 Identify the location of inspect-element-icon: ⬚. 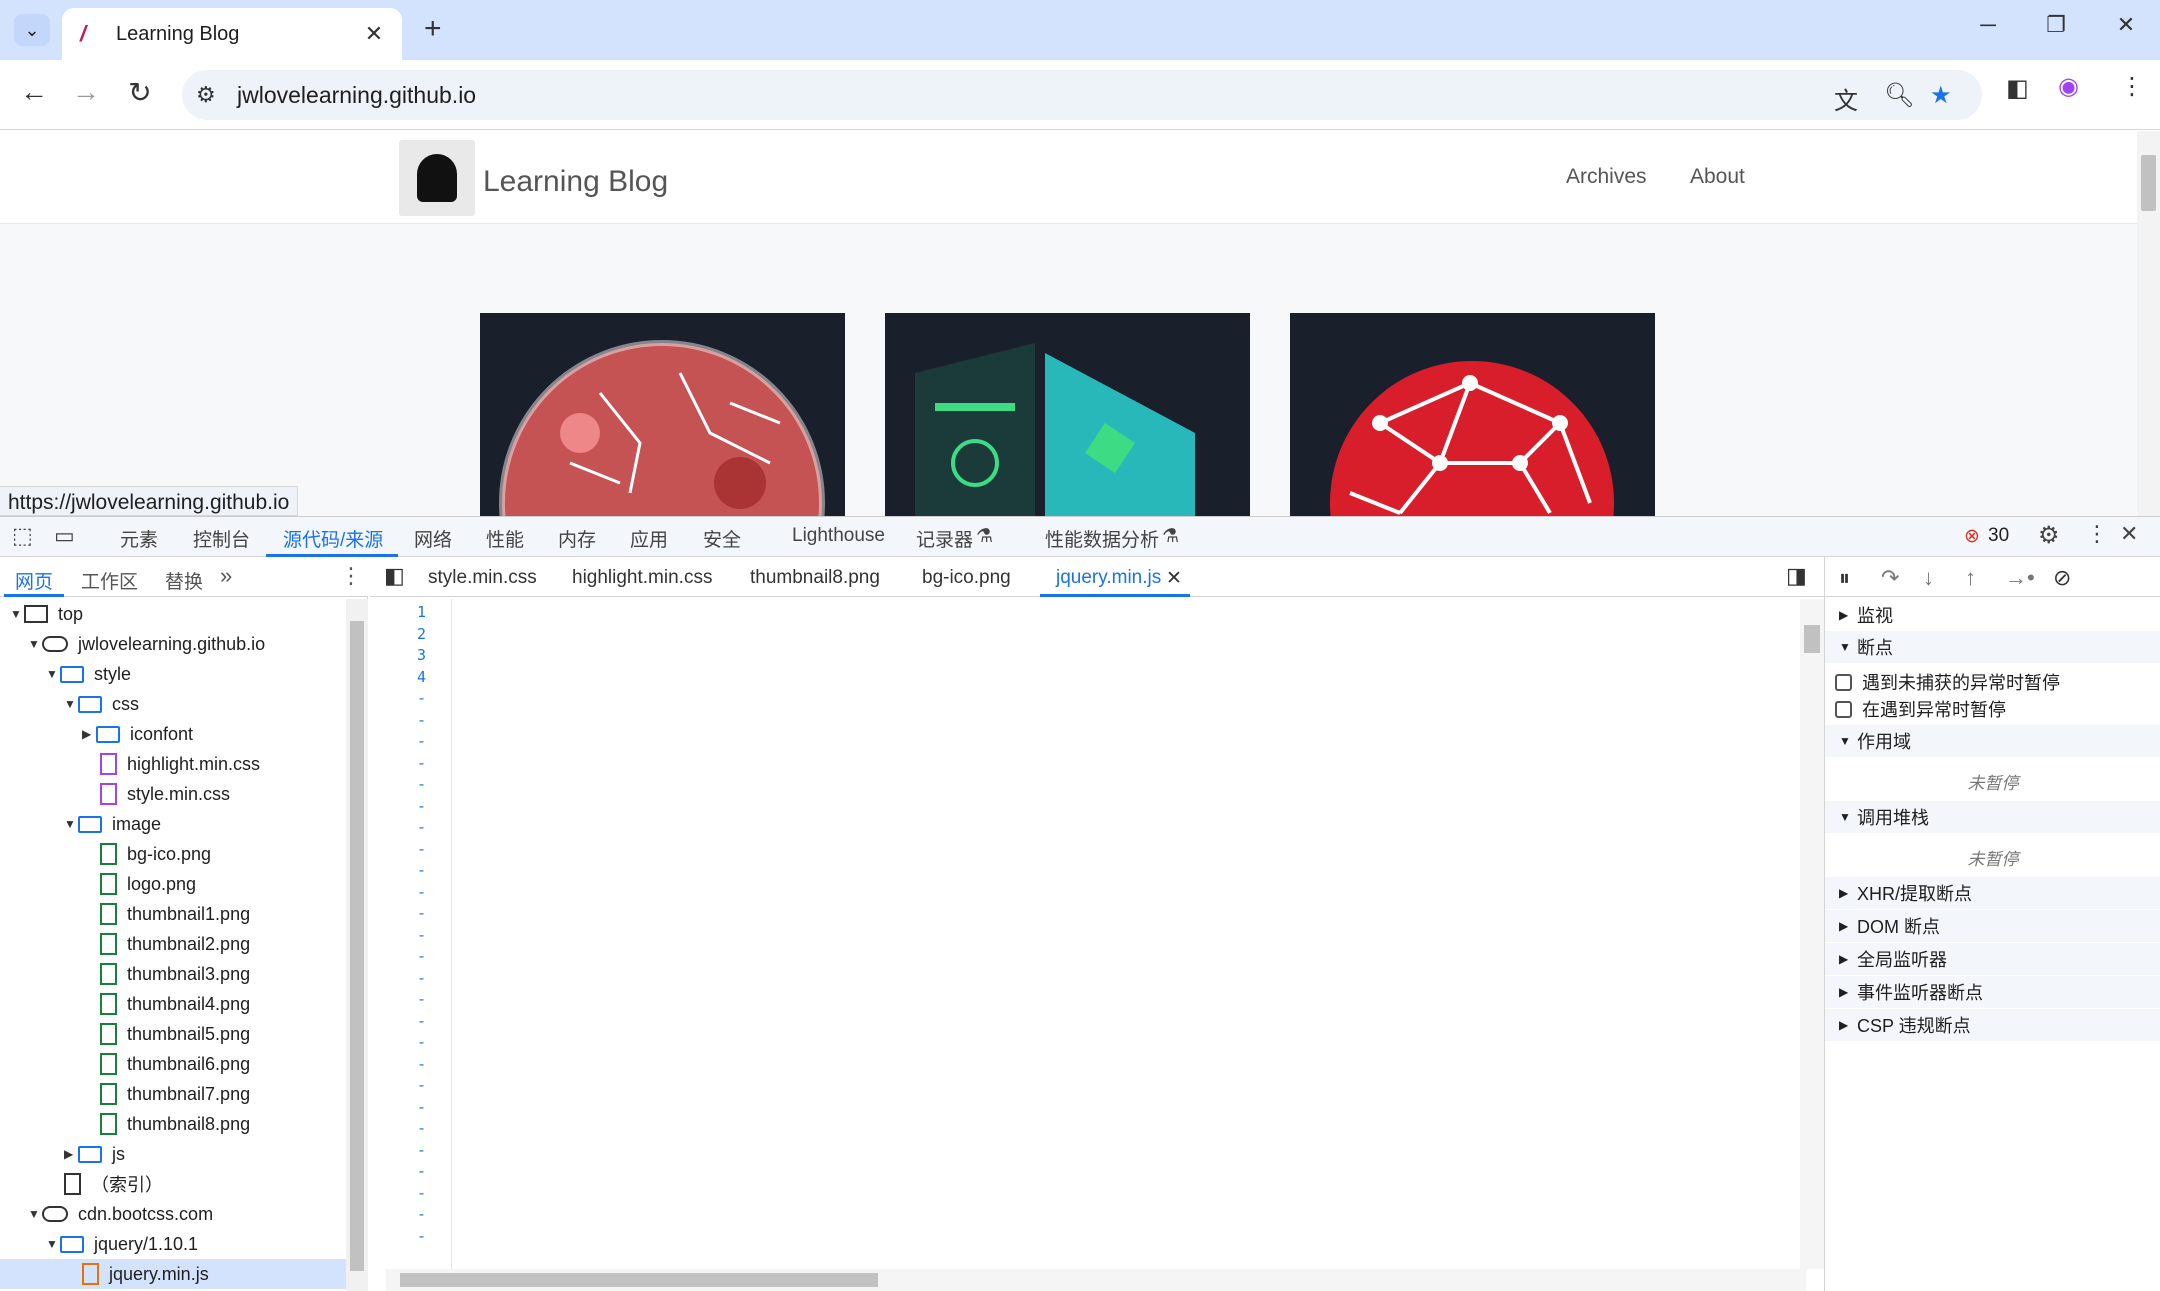
(22, 536).